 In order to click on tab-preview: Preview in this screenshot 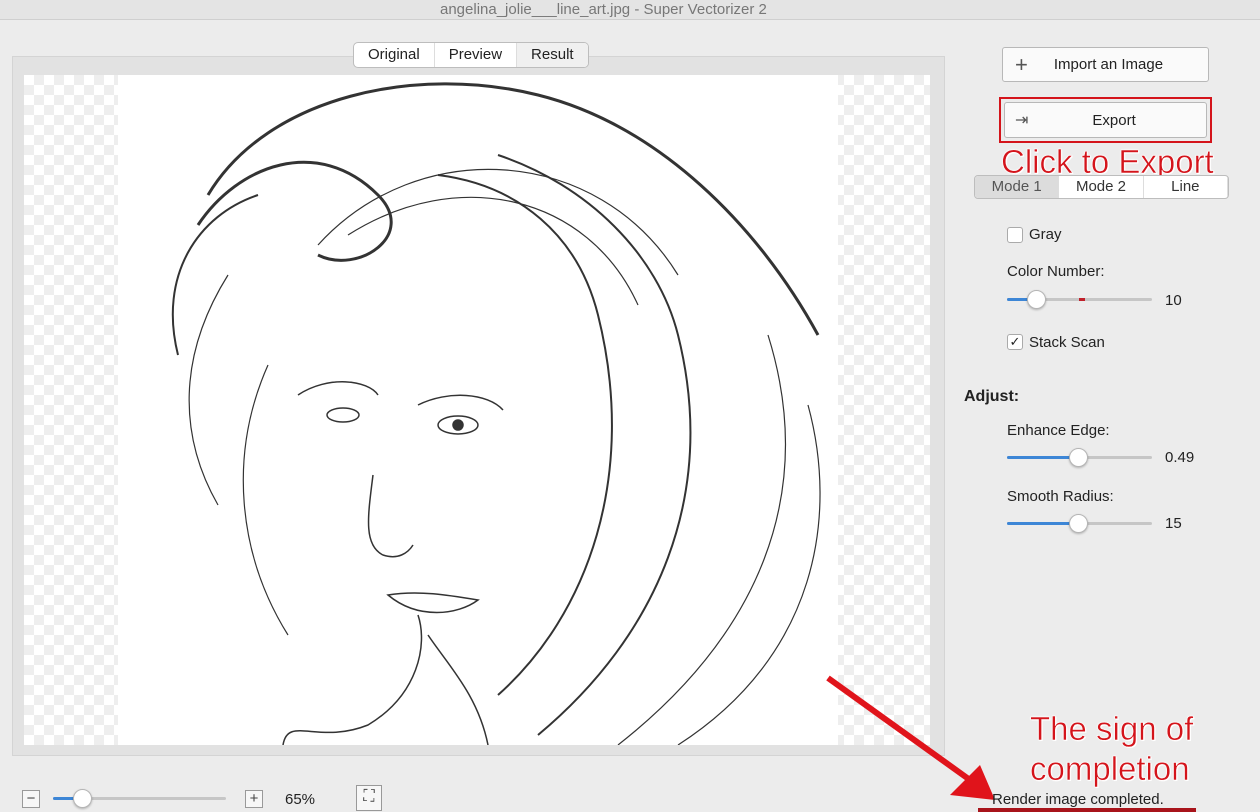, I will do `click(476, 55)`.